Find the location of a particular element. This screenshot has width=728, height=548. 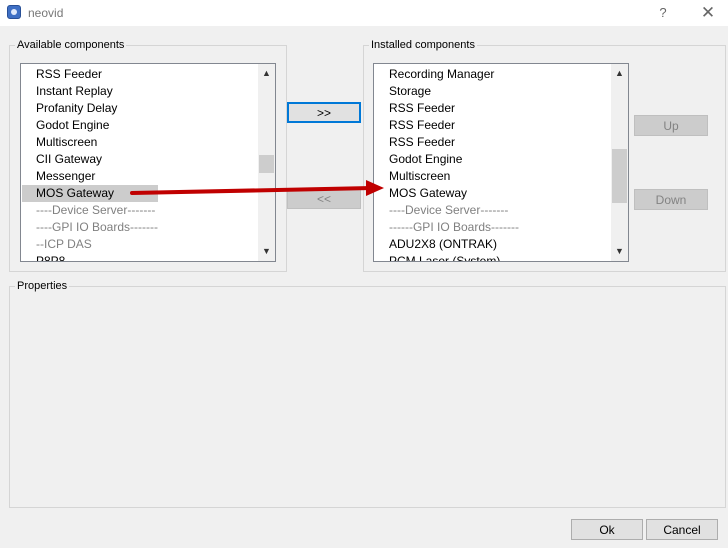

cancel-button: Cancel is located at coordinates (682, 529).